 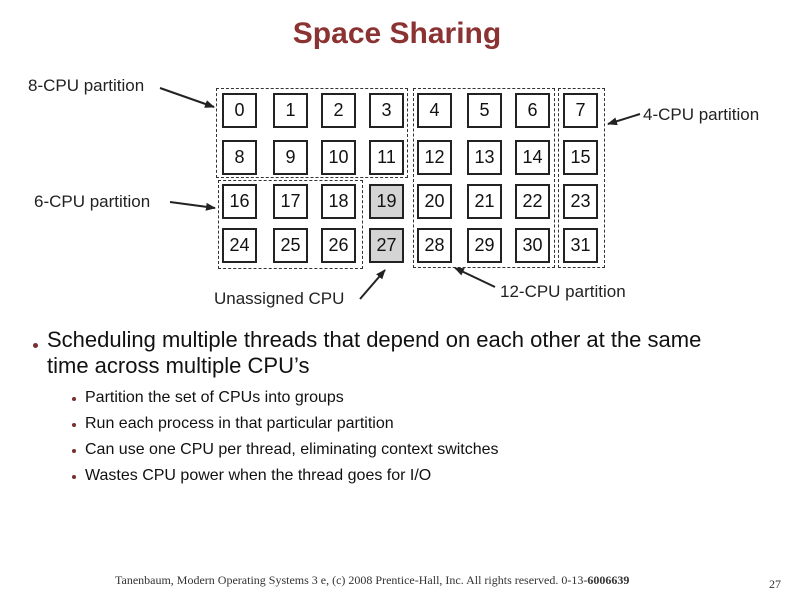 What do you see at coordinates (475, 277) in the screenshot?
I see `arrow-12cpu` at bounding box center [475, 277].